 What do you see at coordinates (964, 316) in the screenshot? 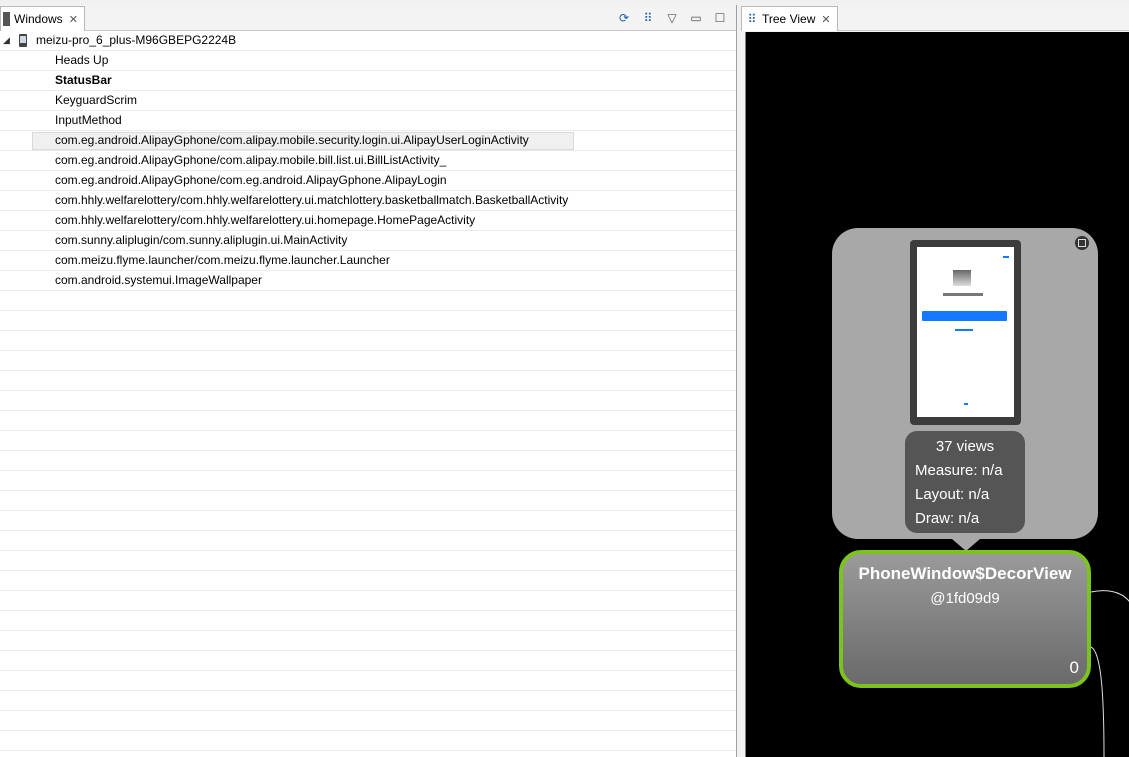
I see `thumbnail-button` at bounding box center [964, 316].